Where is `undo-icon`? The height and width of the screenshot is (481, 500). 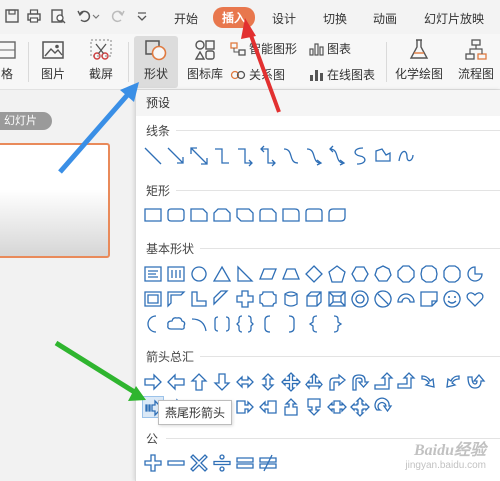 undo-icon is located at coordinates (84, 16).